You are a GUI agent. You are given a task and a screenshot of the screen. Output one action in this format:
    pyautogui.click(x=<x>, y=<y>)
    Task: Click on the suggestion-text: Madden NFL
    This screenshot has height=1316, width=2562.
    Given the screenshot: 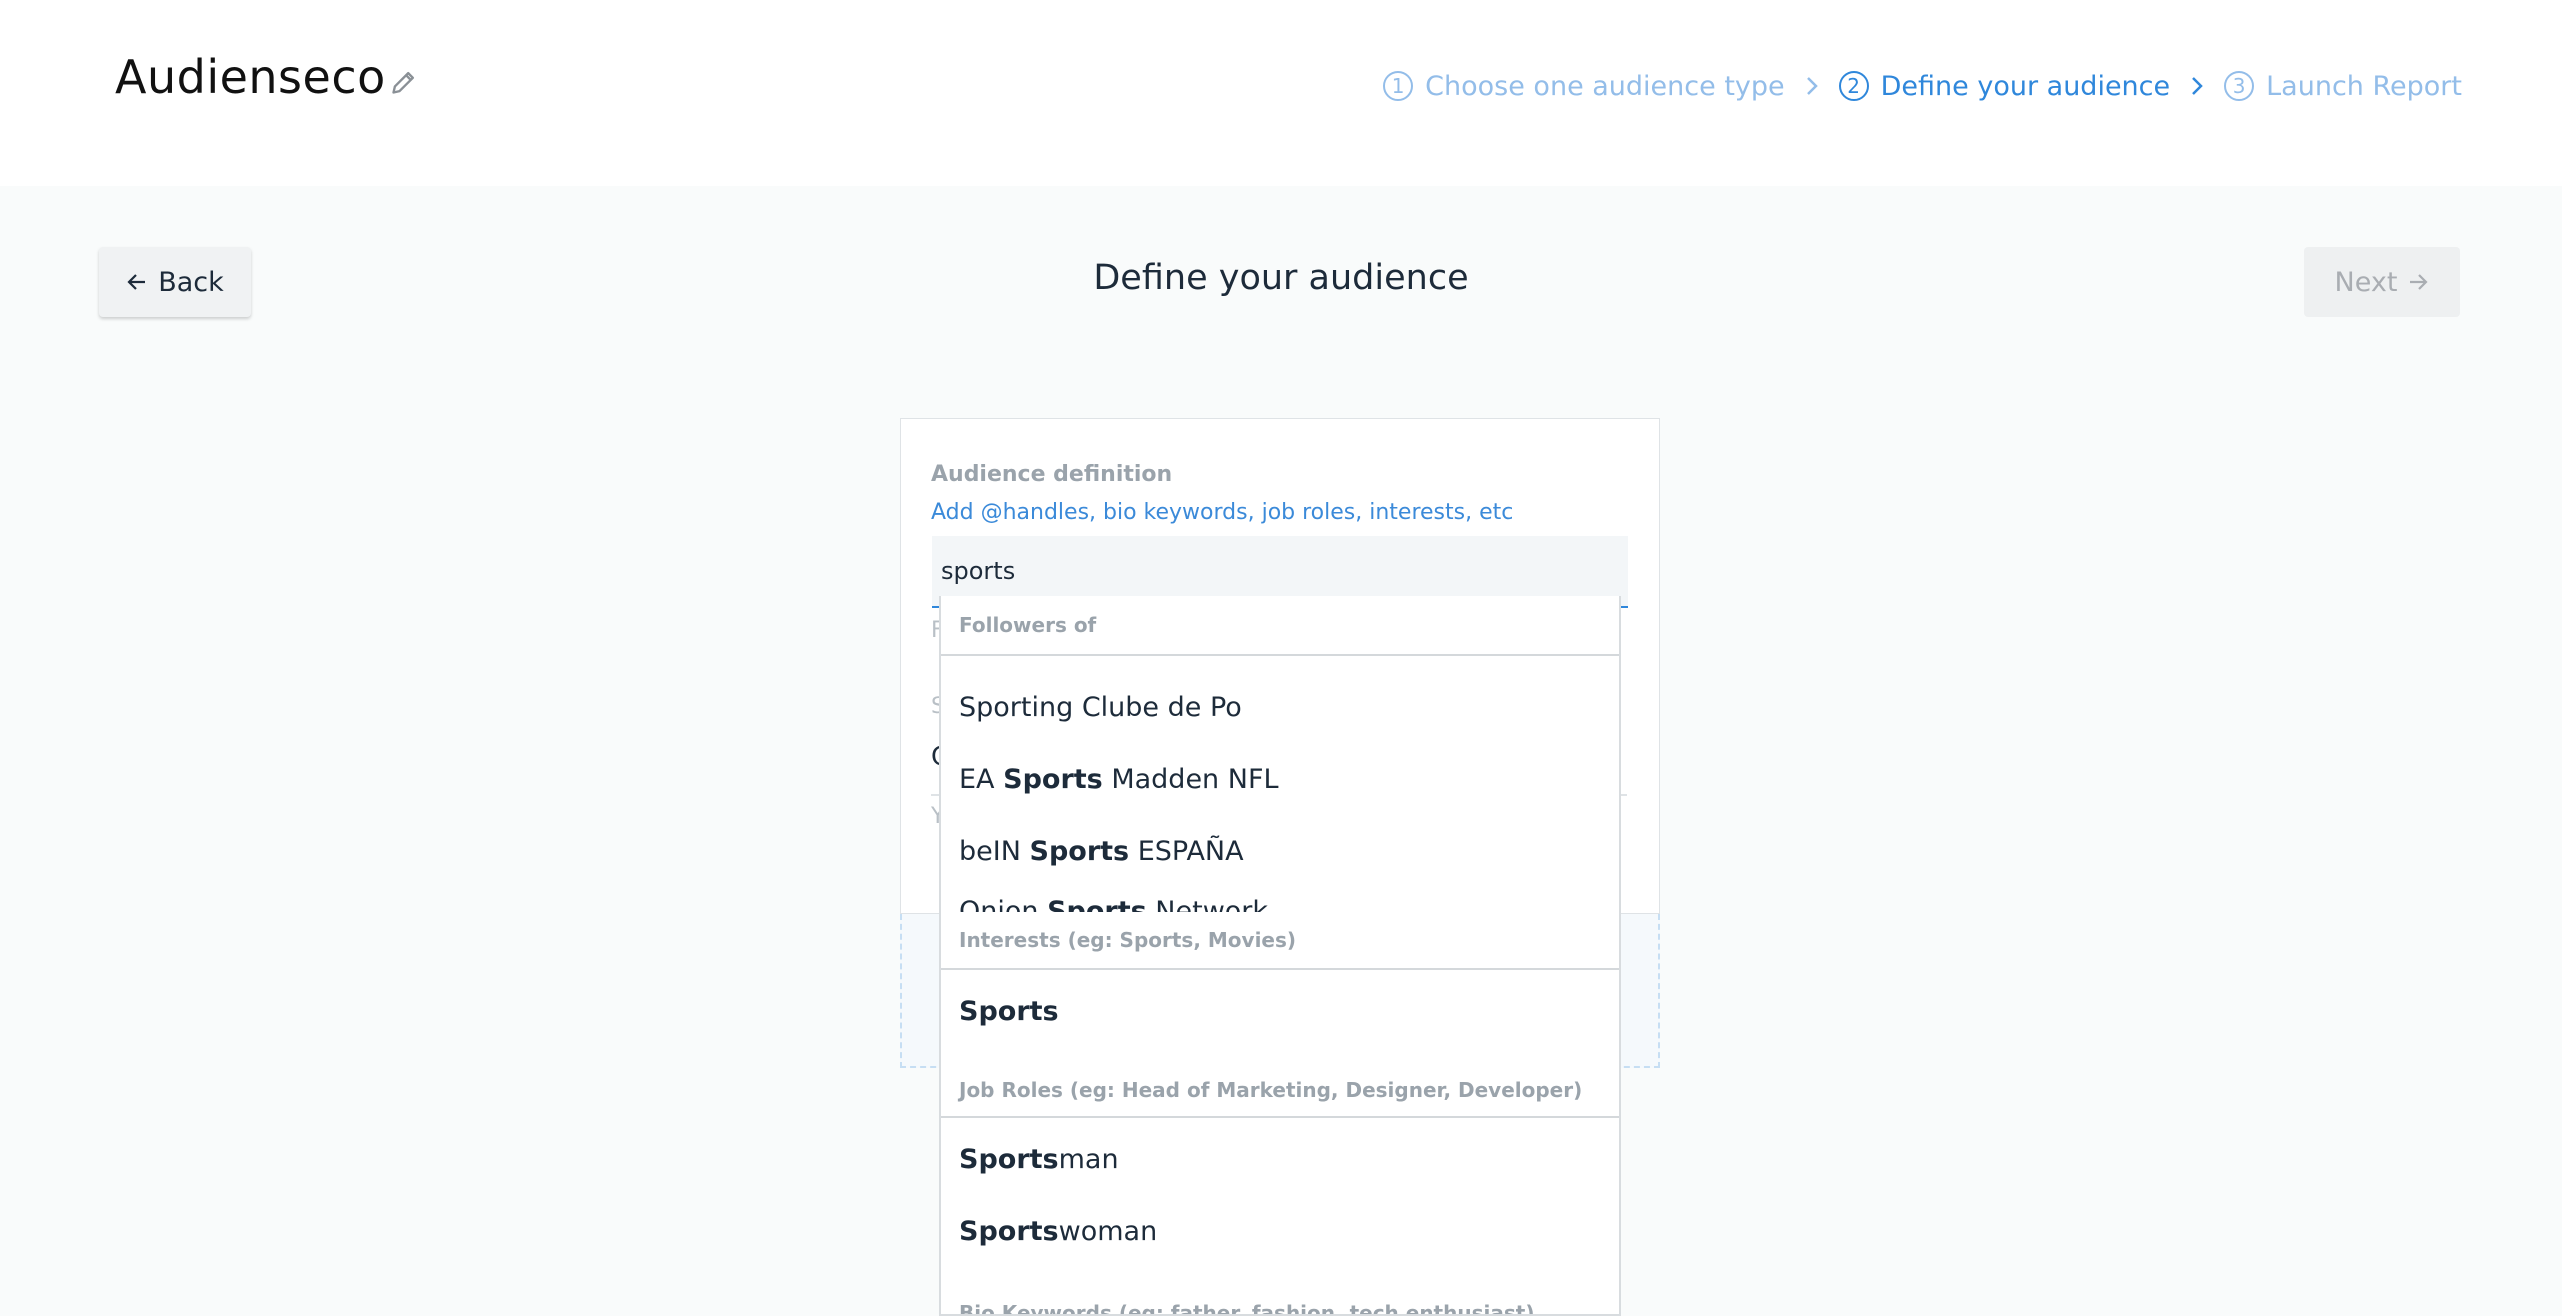 What is the action you would take?
    pyautogui.click(x=1190, y=779)
    